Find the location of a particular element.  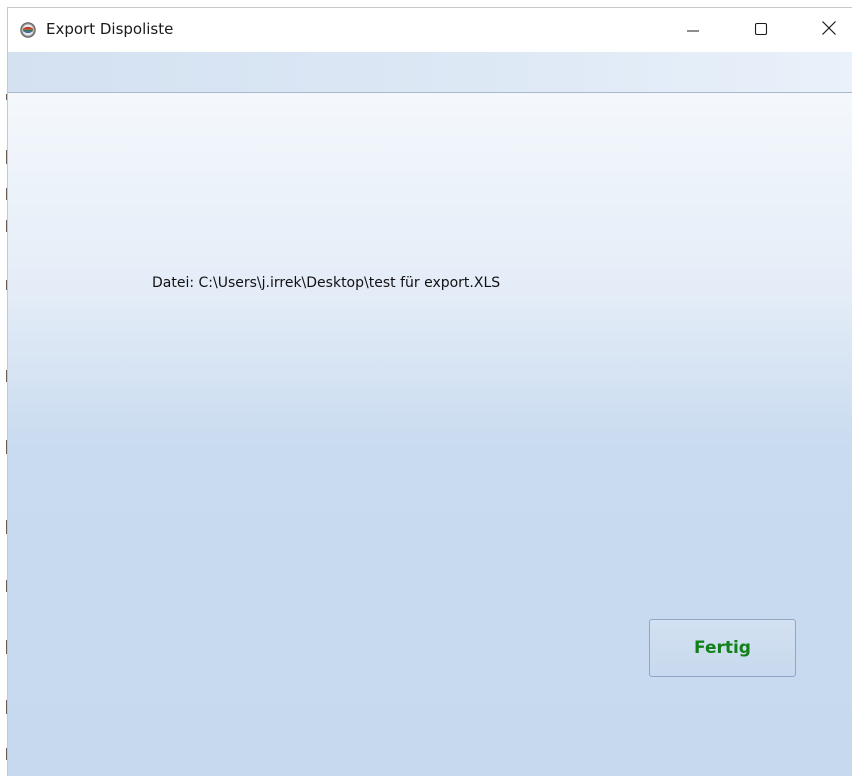

background-window-edge is located at coordinates (4, 388).